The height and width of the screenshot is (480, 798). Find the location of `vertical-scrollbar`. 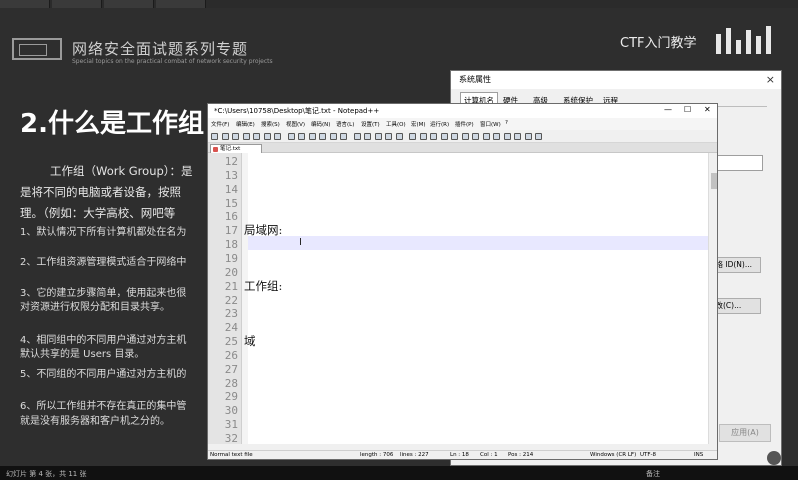

vertical-scrollbar is located at coordinates (712, 298).